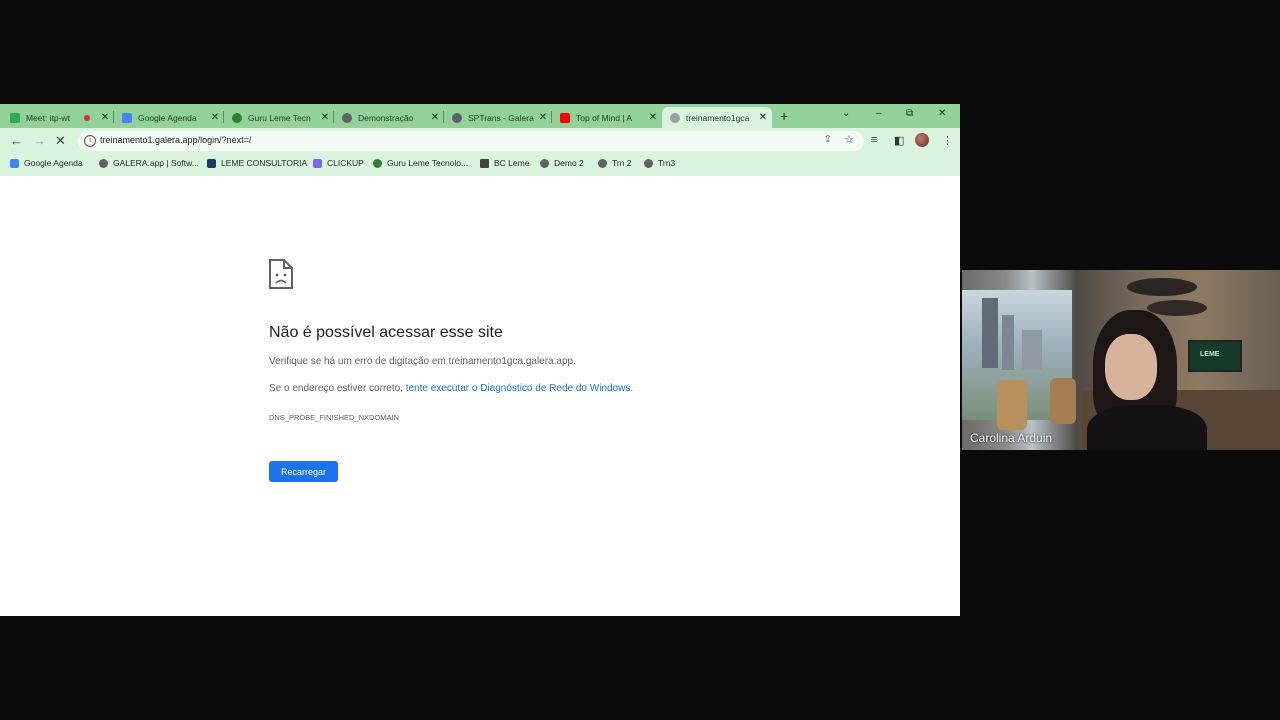 This screenshot has width=1280, height=720. Describe the element at coordinates (1162, 287) in the screenshot. I see `ceiling-lamp` at that location.